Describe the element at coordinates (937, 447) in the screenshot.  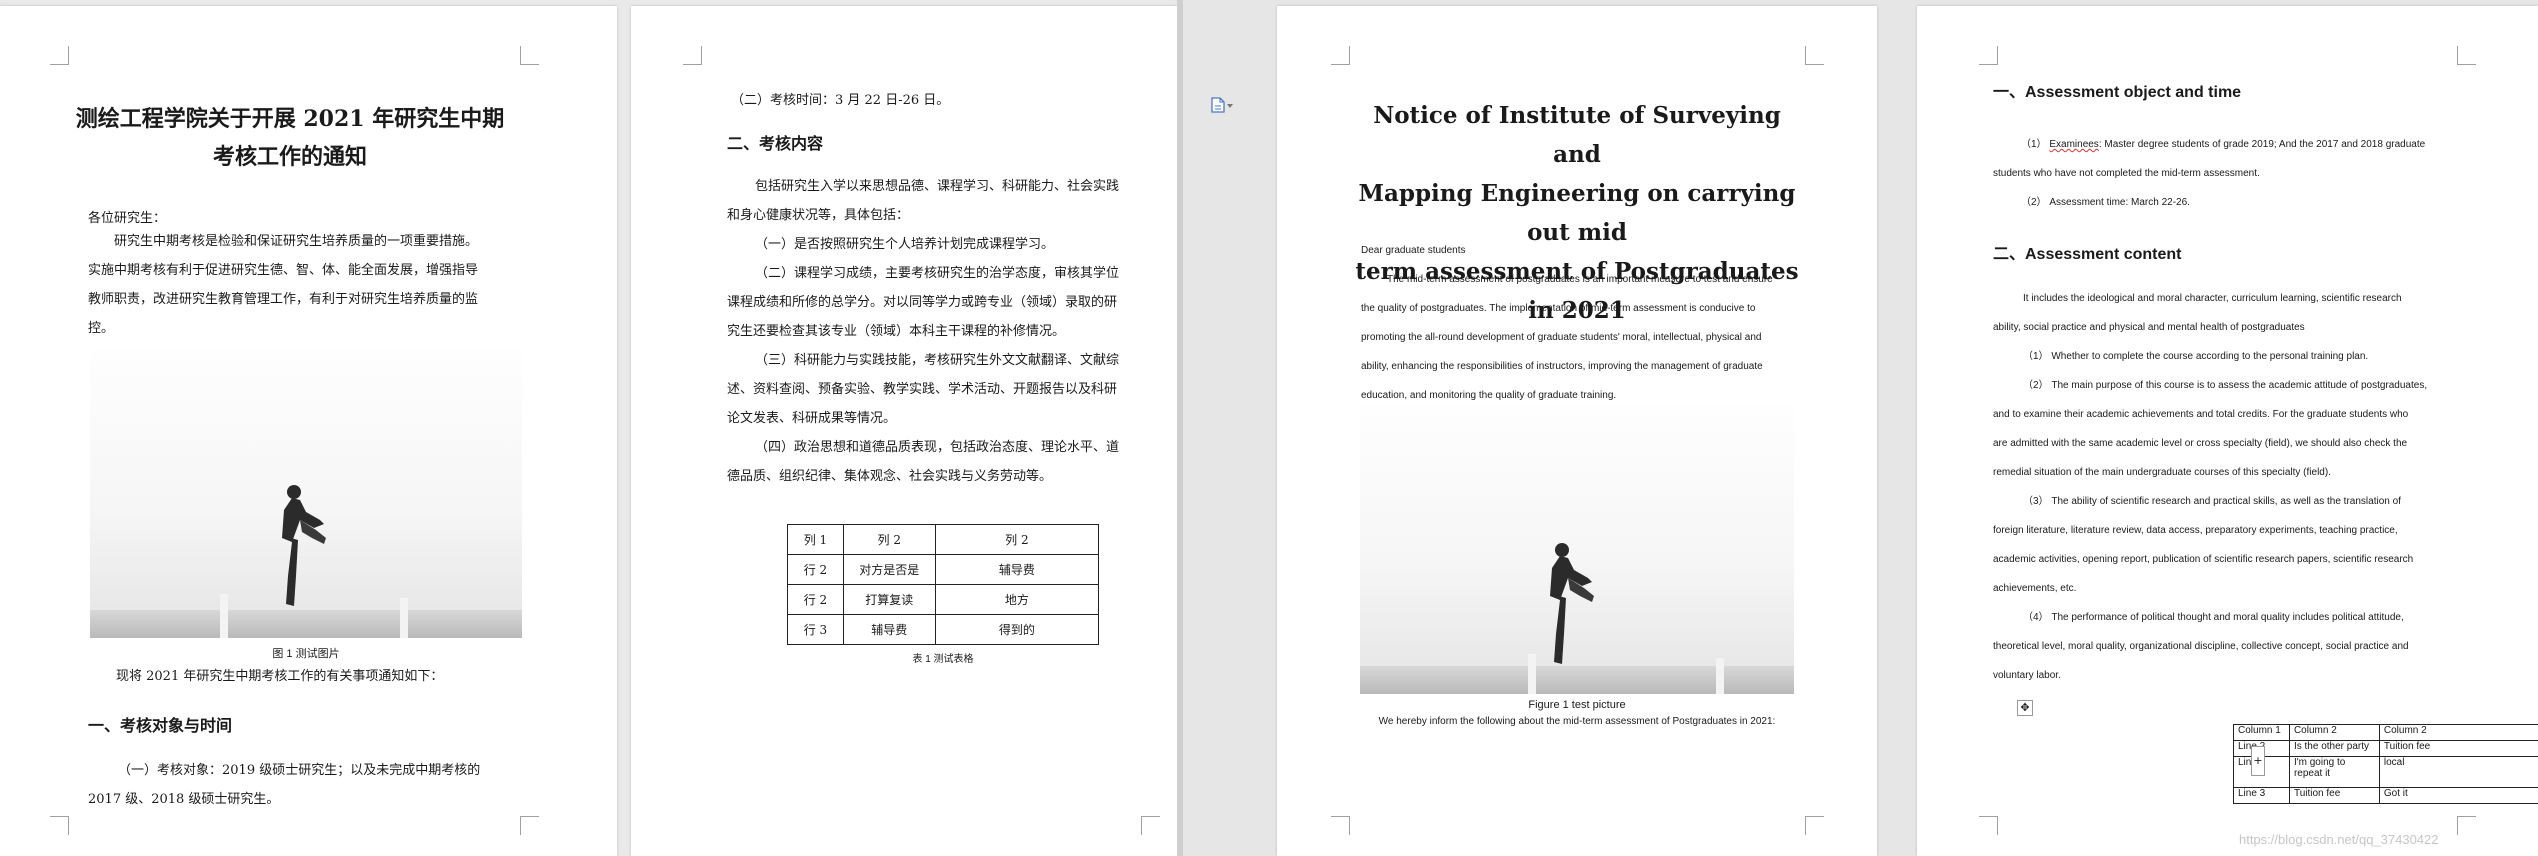
I see `cn-content-line: （四）政治思想和道德品质表现，包括政治态度、理论水平、道` at that location.